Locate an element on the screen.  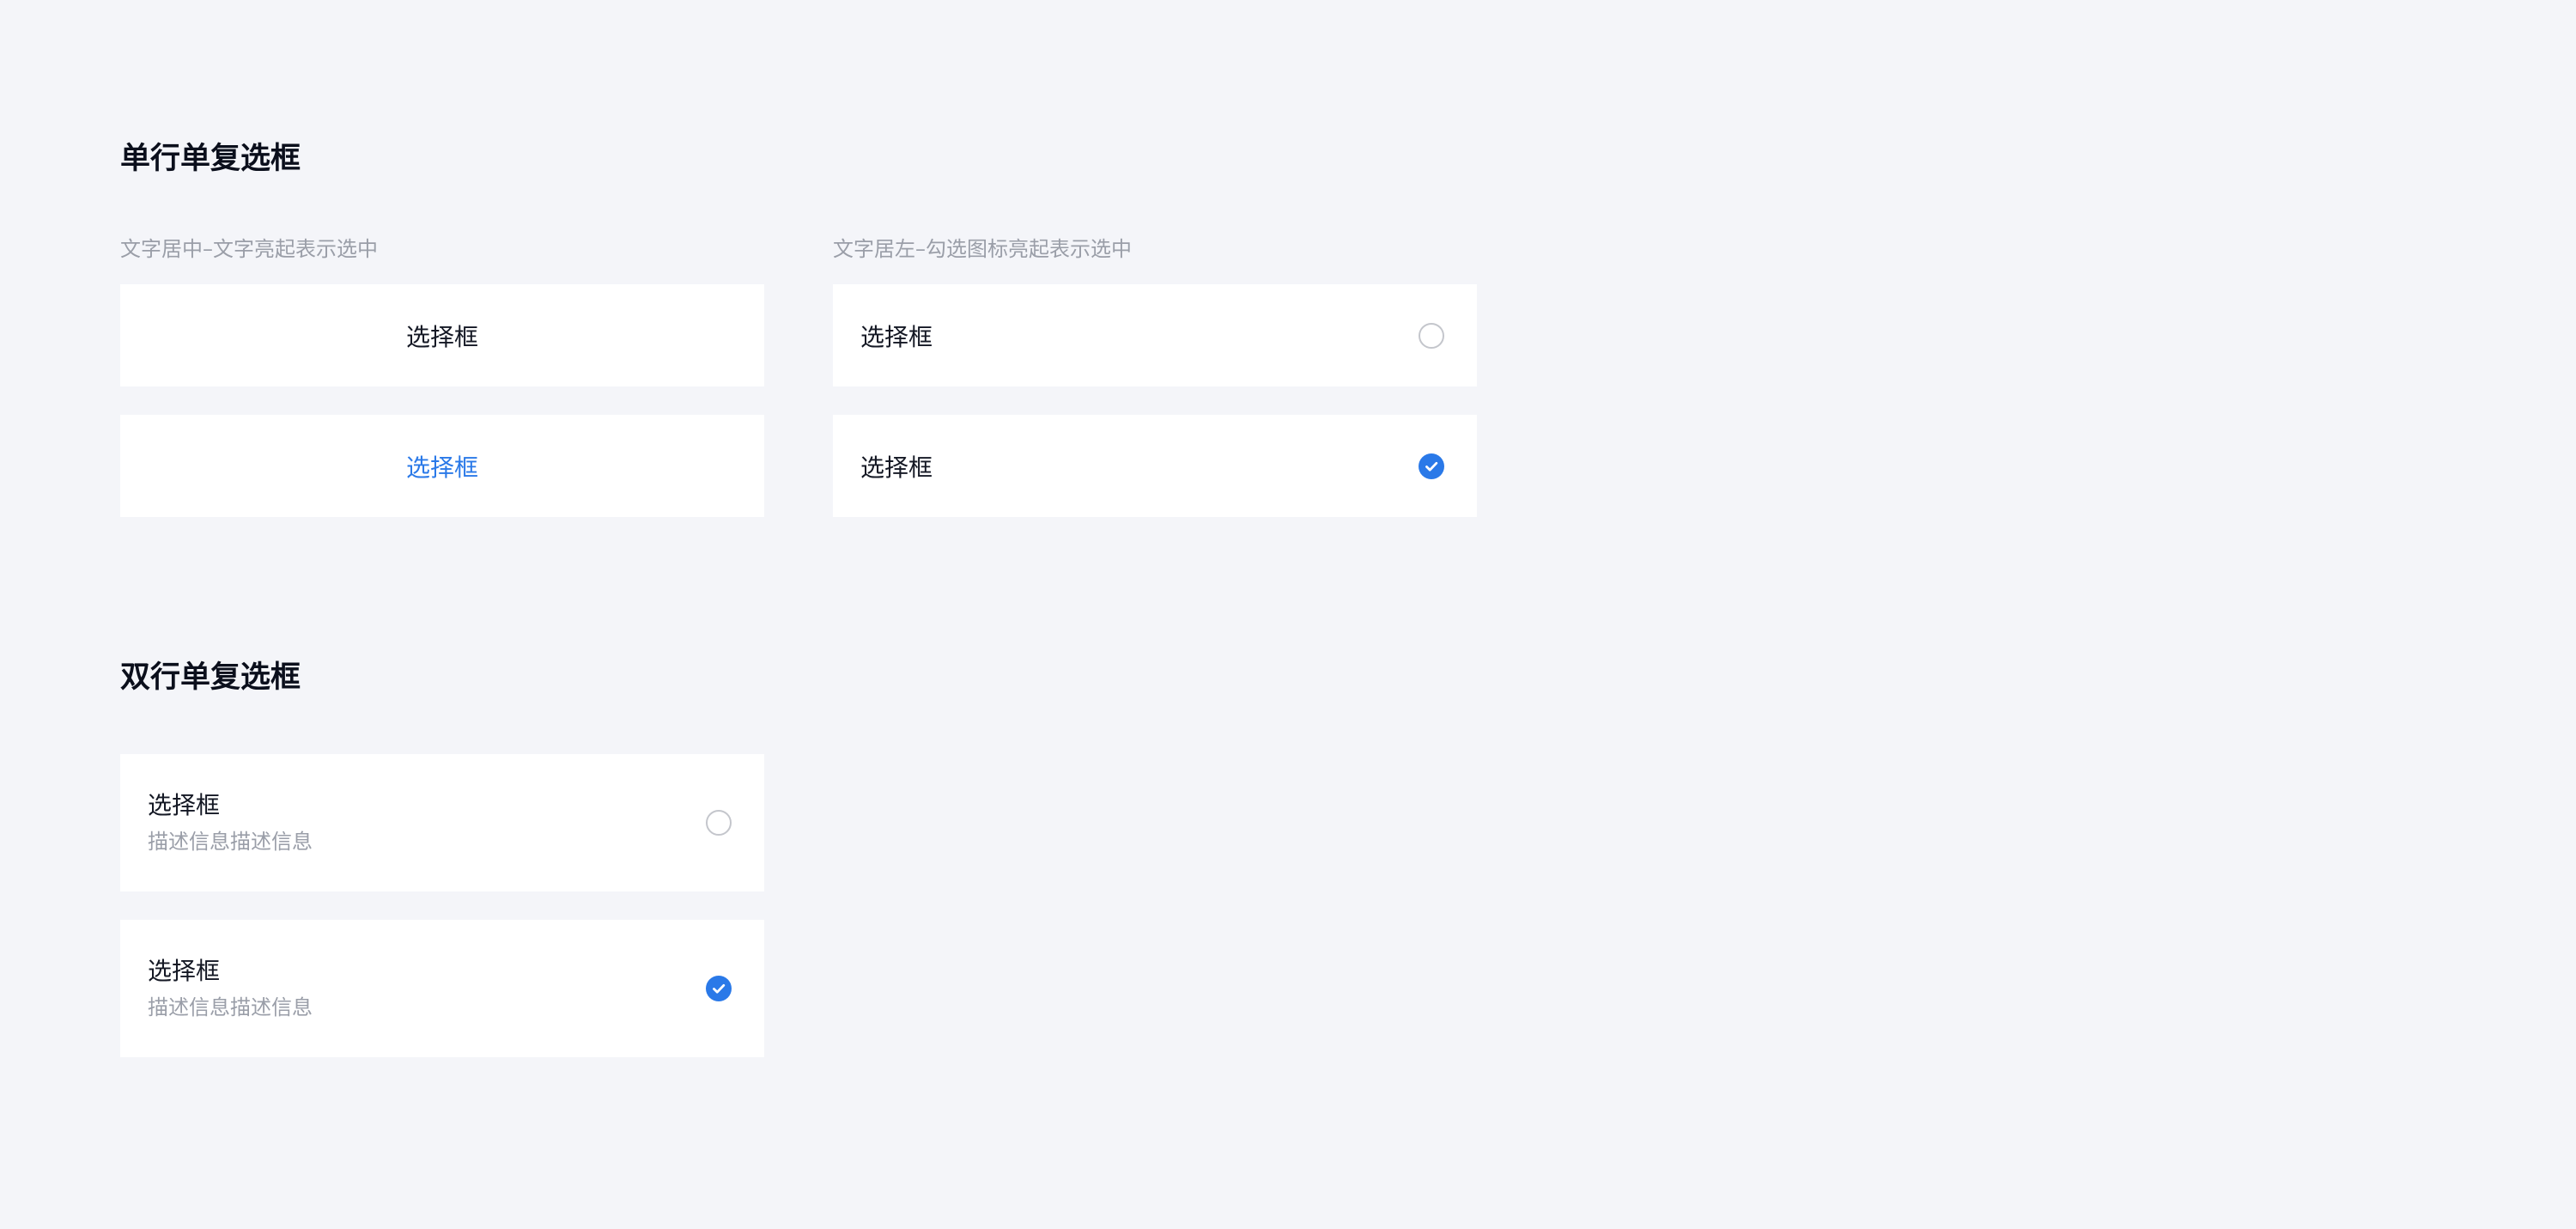
centered-option-unselected: 选择框 is located at coordinates (442, 335).